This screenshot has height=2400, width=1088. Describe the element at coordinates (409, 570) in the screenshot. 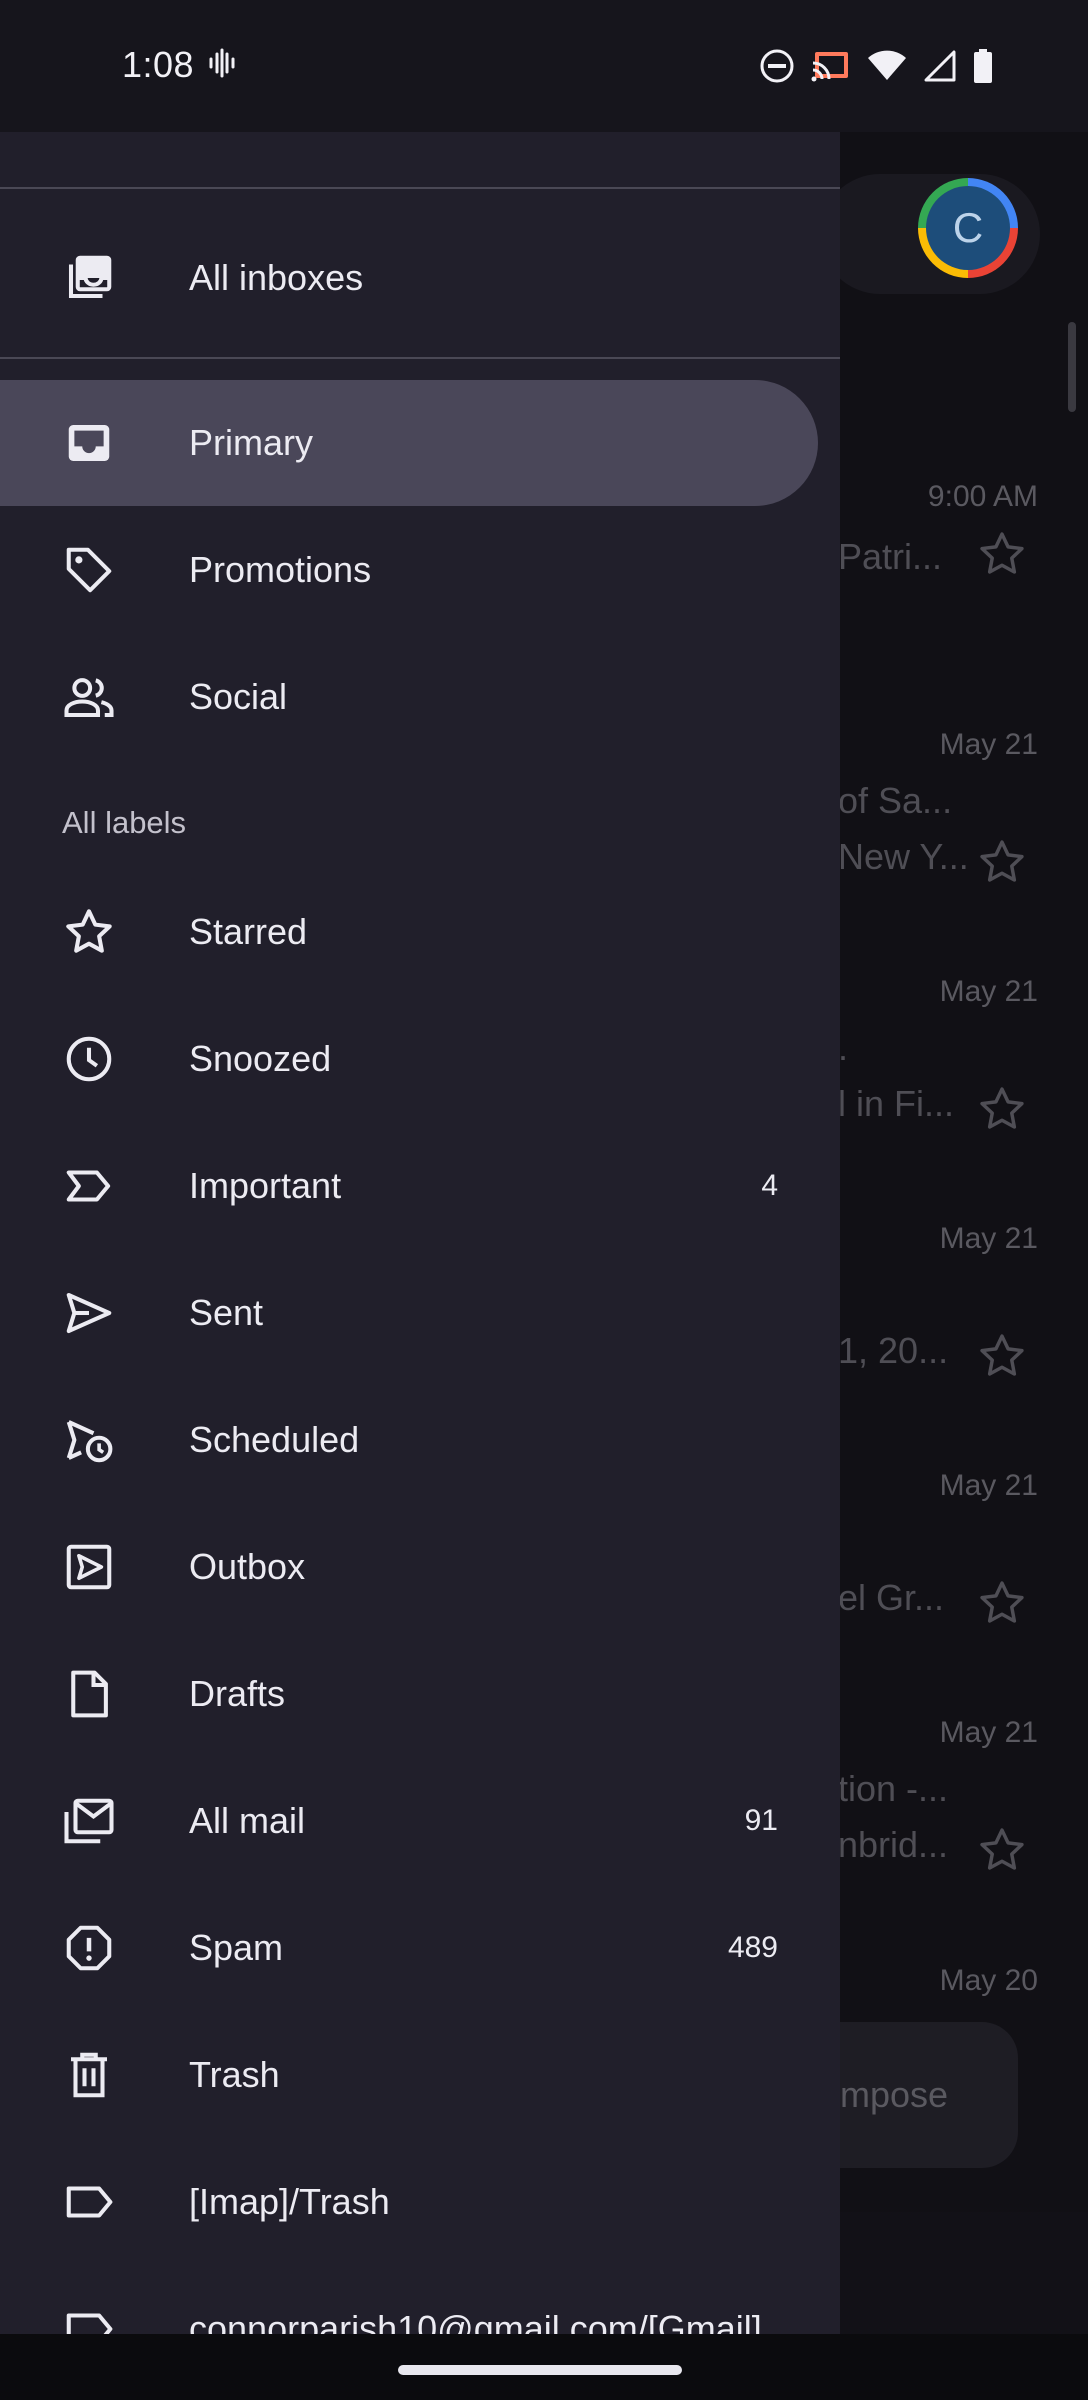

I see `nav-item-promotions: Promotions` at that location.